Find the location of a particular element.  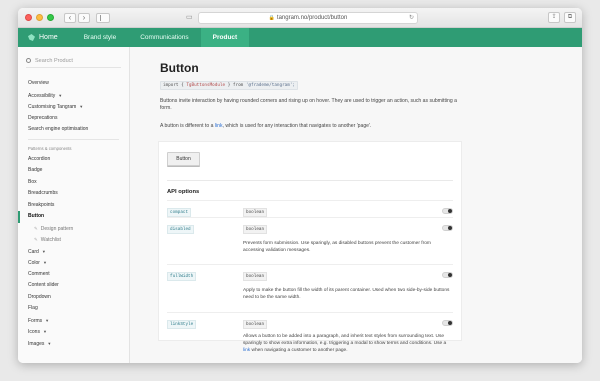

sidebar-item-breakpoints: Breakpoints is located at coordinates (73, 206).